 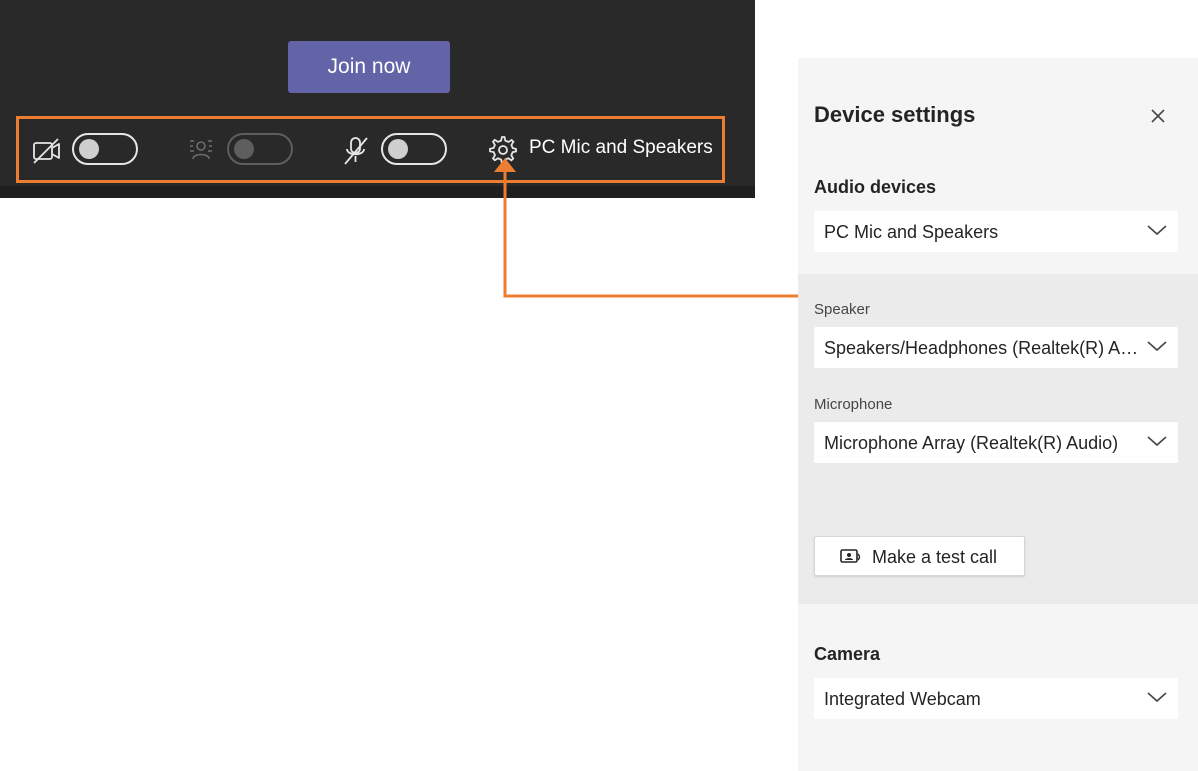 What do you see at coordinates (853, 404) in the screenshot?
I see `microphone-label: Microphone` at bounding box center [853, 404].